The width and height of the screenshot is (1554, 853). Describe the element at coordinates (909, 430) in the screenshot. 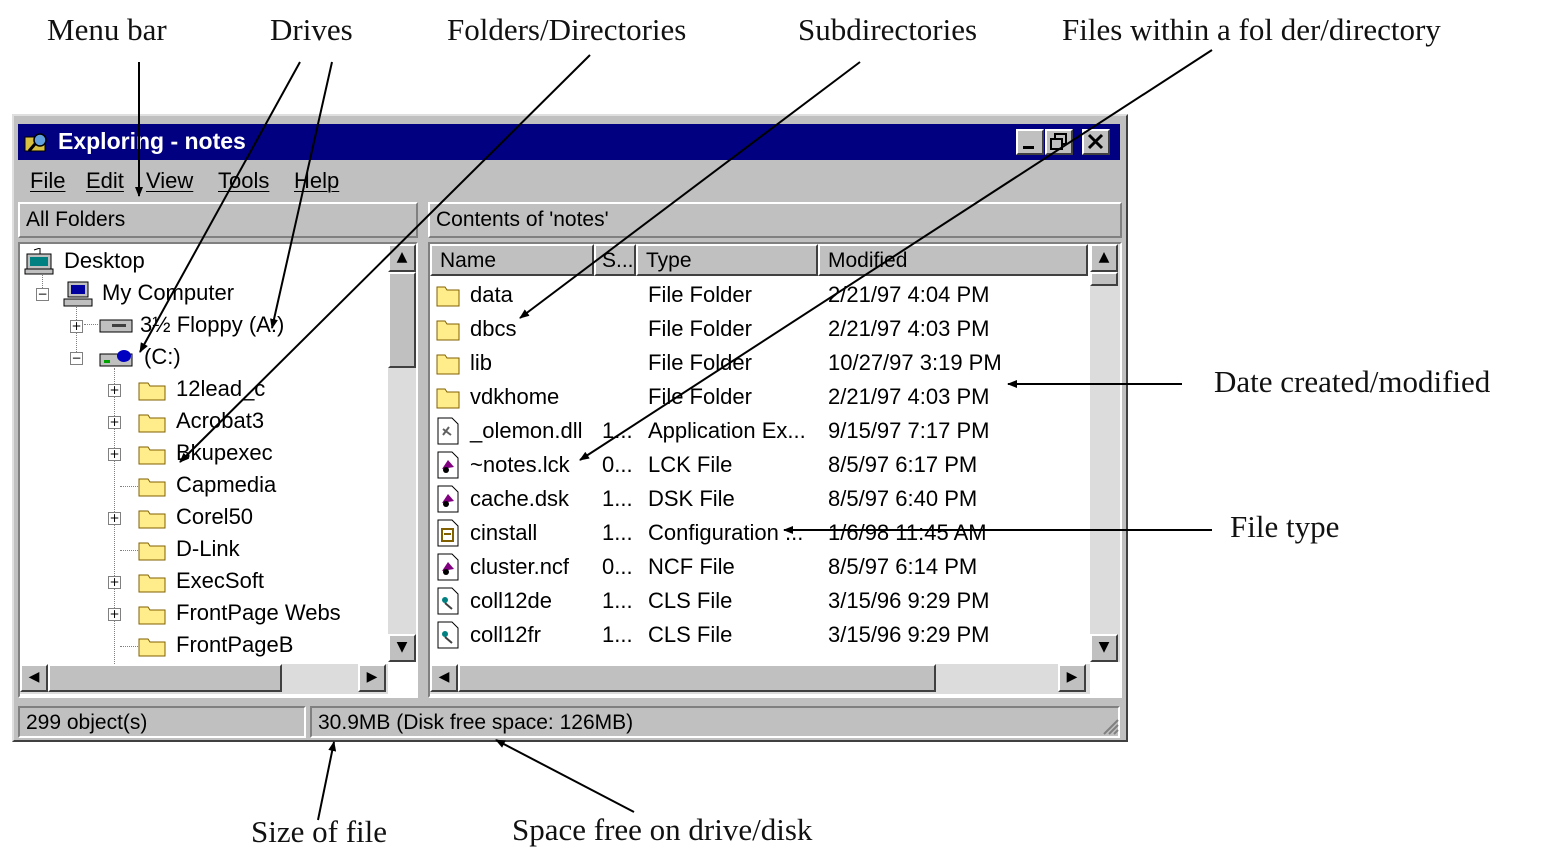

I see `file-modified: 9/15/97 7:17 PM` at that location.